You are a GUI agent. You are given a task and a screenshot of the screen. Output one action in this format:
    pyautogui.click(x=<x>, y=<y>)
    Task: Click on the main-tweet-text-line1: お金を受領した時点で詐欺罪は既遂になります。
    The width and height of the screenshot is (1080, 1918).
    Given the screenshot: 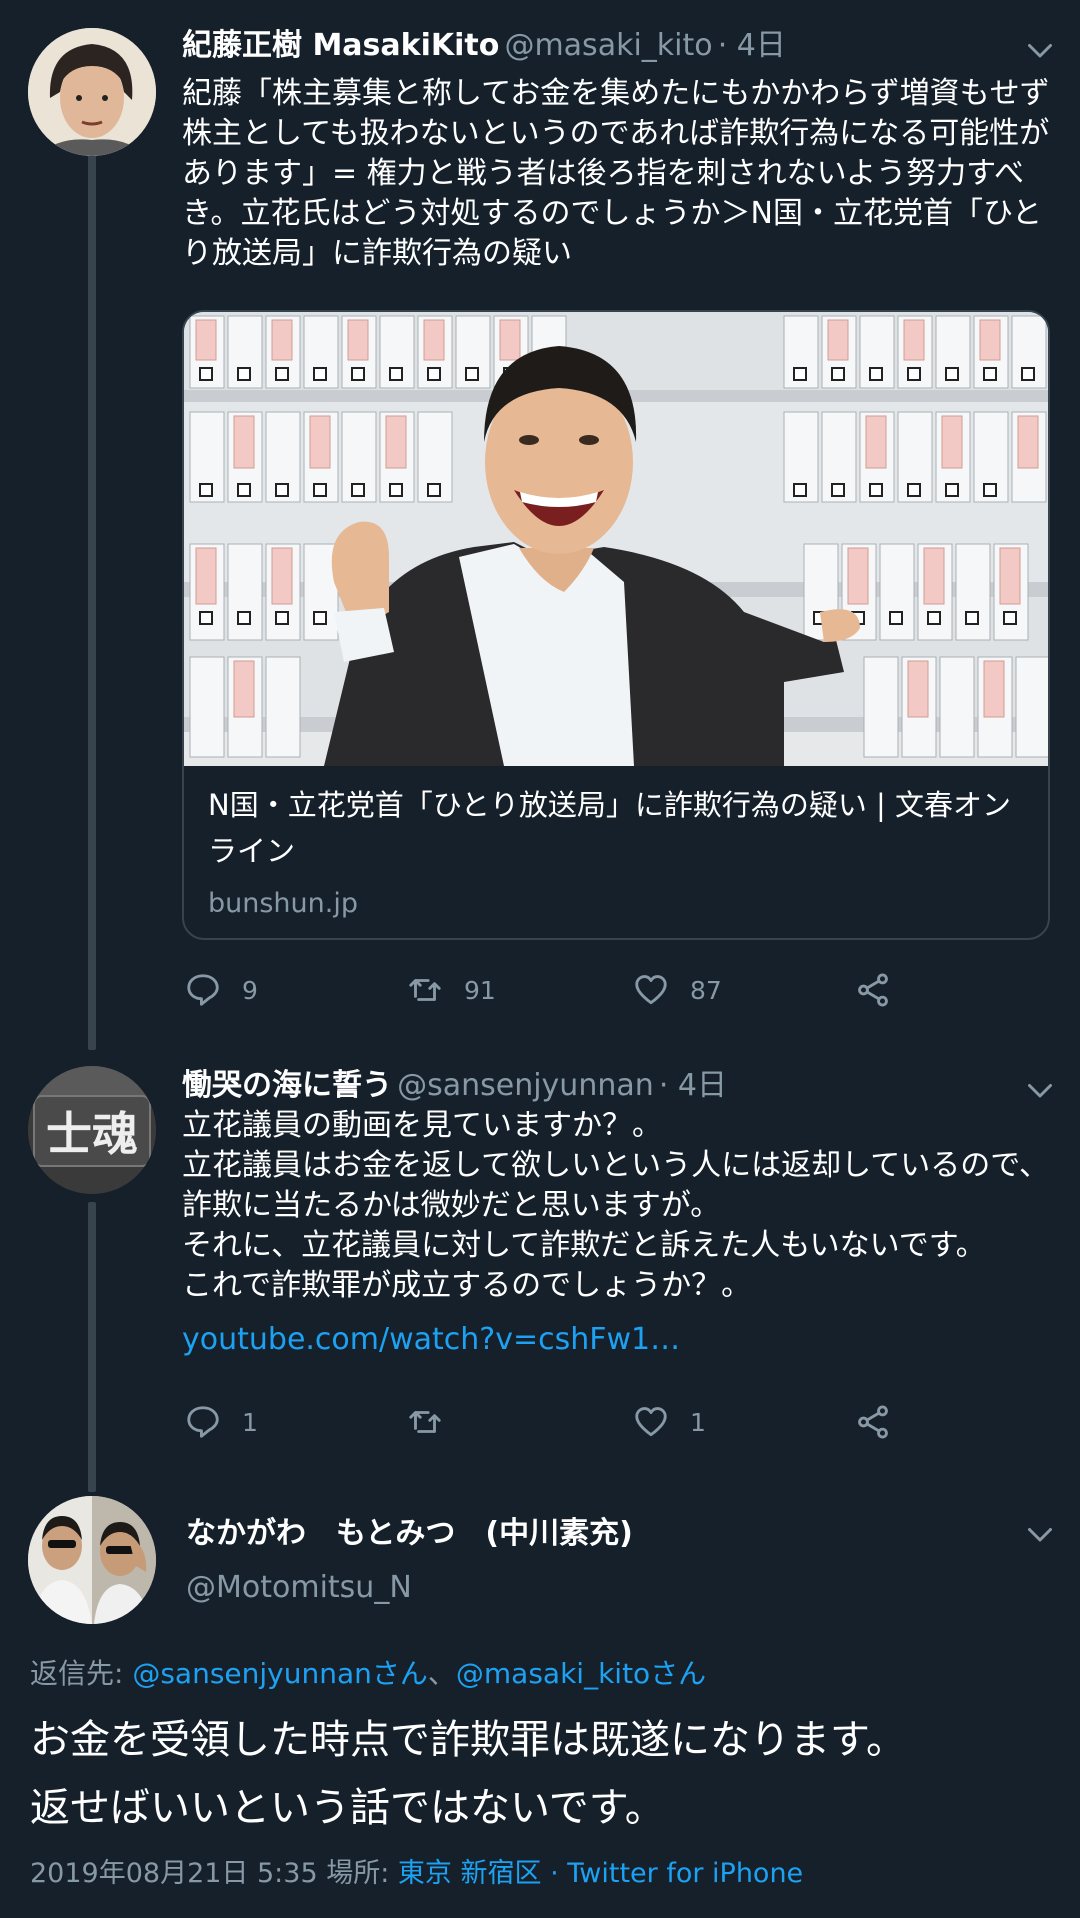 What is the action you would take?
    pyautogui.click(x=468, y=1740)
    